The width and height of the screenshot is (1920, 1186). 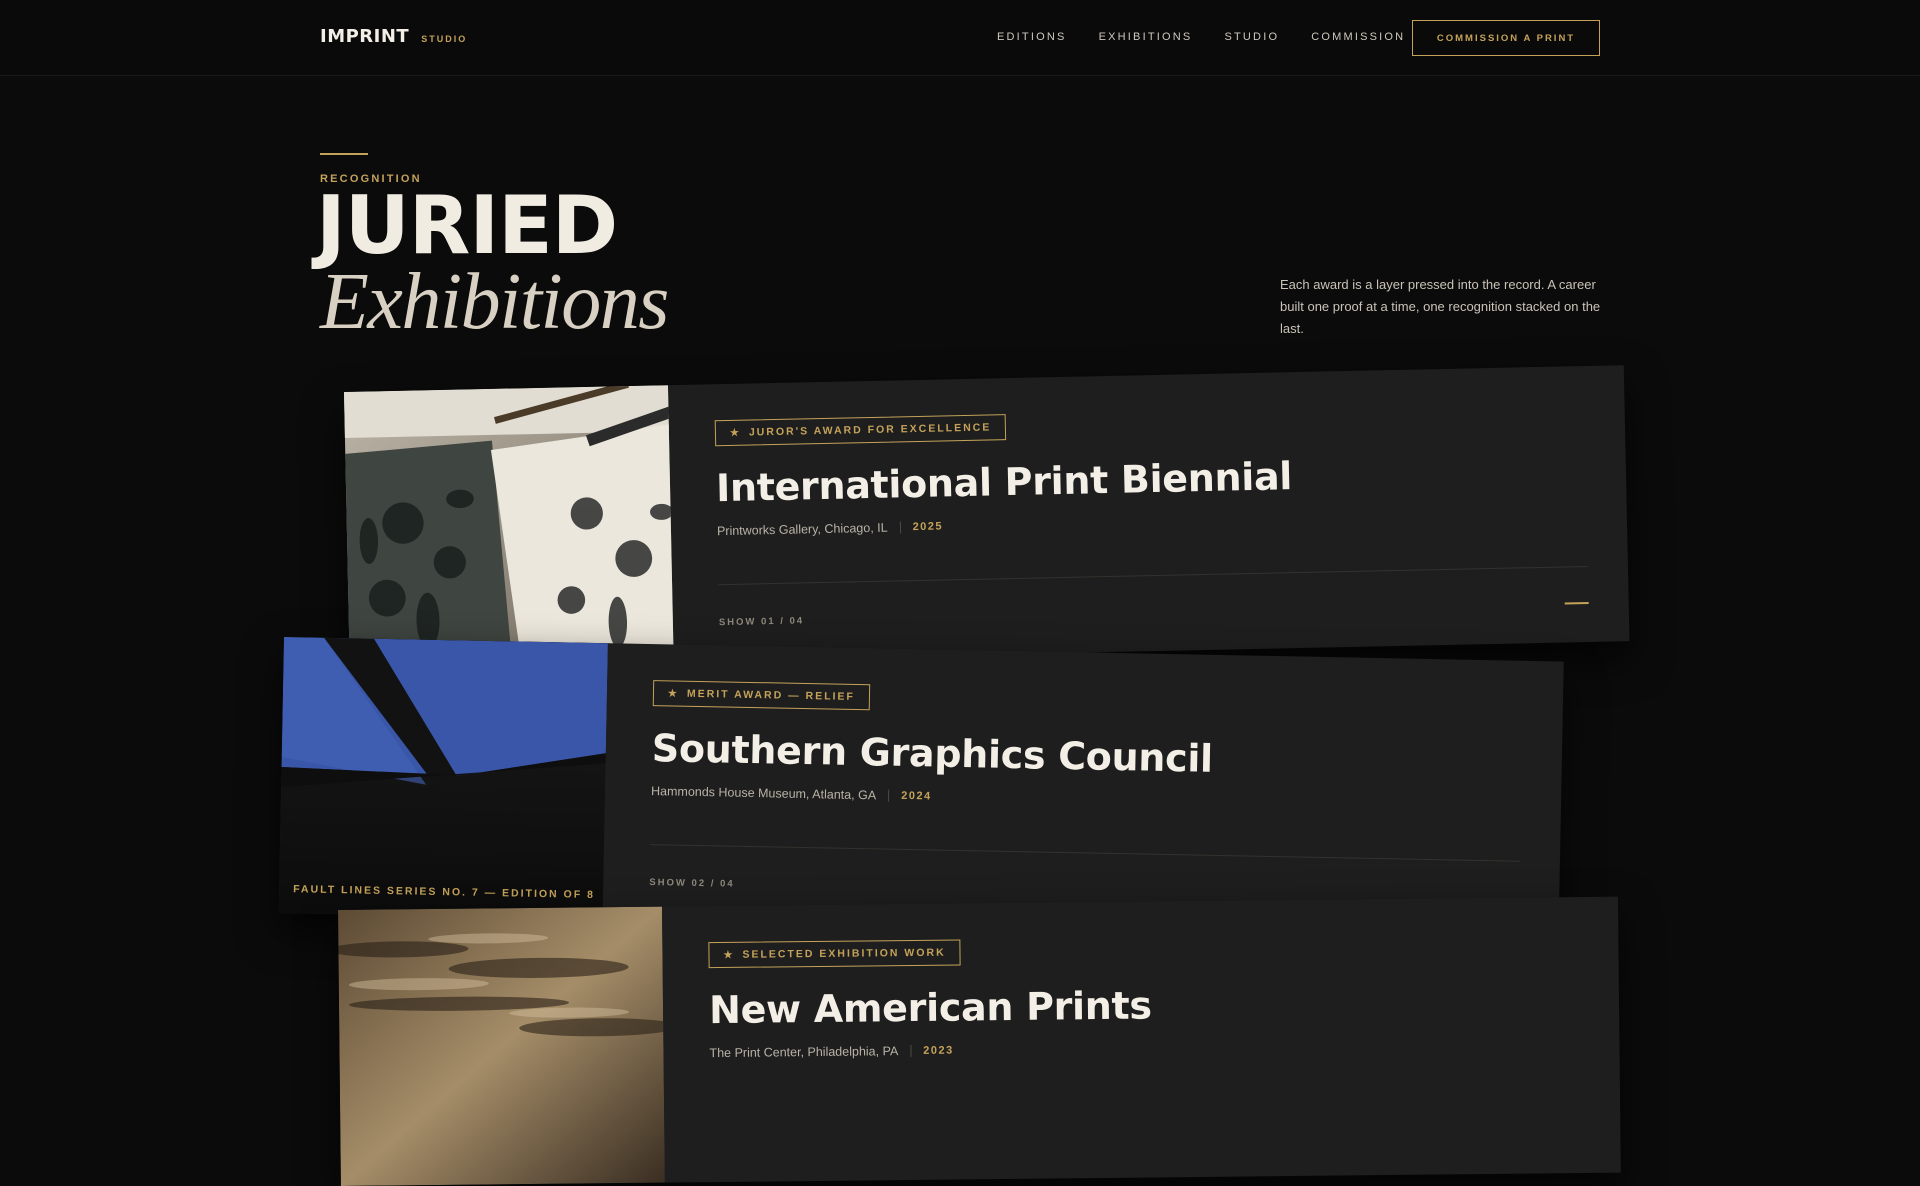 I want to click on award-badge-label: JUROR'S AWARD FOR EXCELLENCE, so click(x=870, y=430).